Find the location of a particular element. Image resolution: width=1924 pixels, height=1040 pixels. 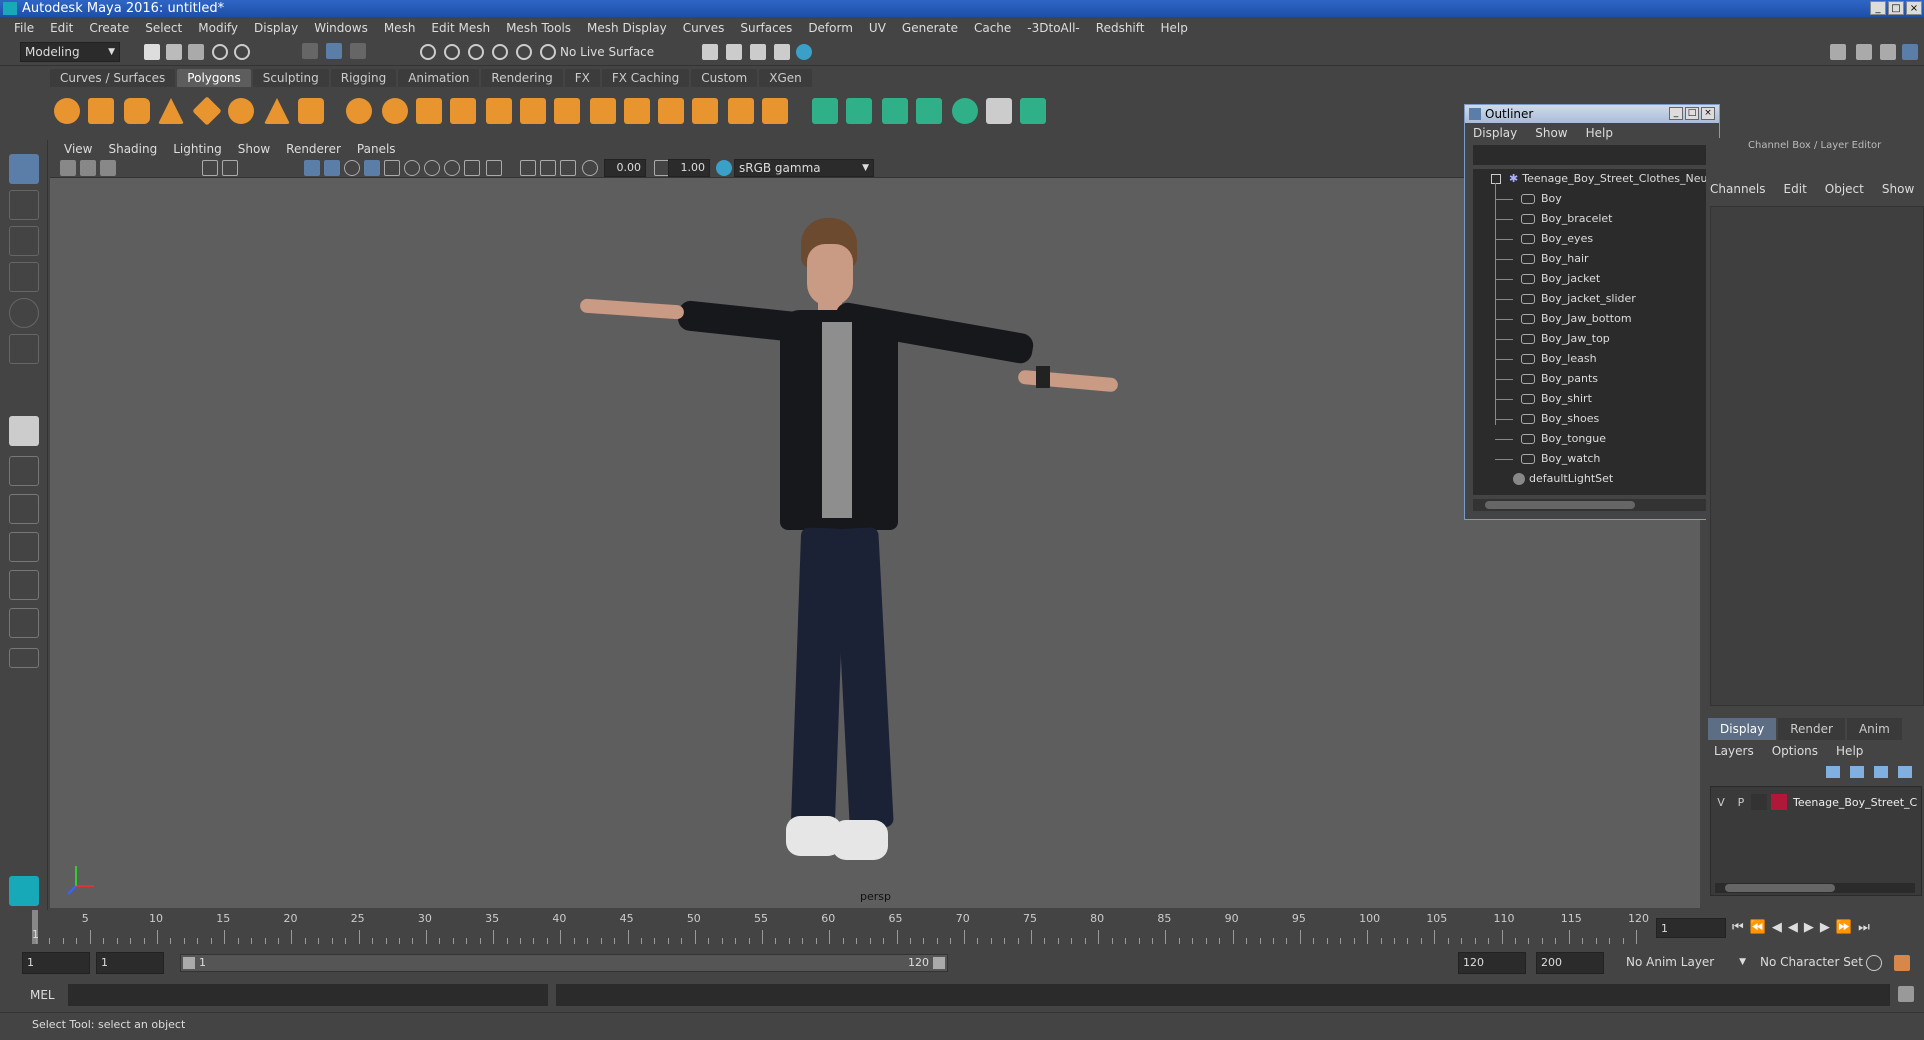

outliner-light-set-item: defaultLightSet is located at coordinates (1563, 479).